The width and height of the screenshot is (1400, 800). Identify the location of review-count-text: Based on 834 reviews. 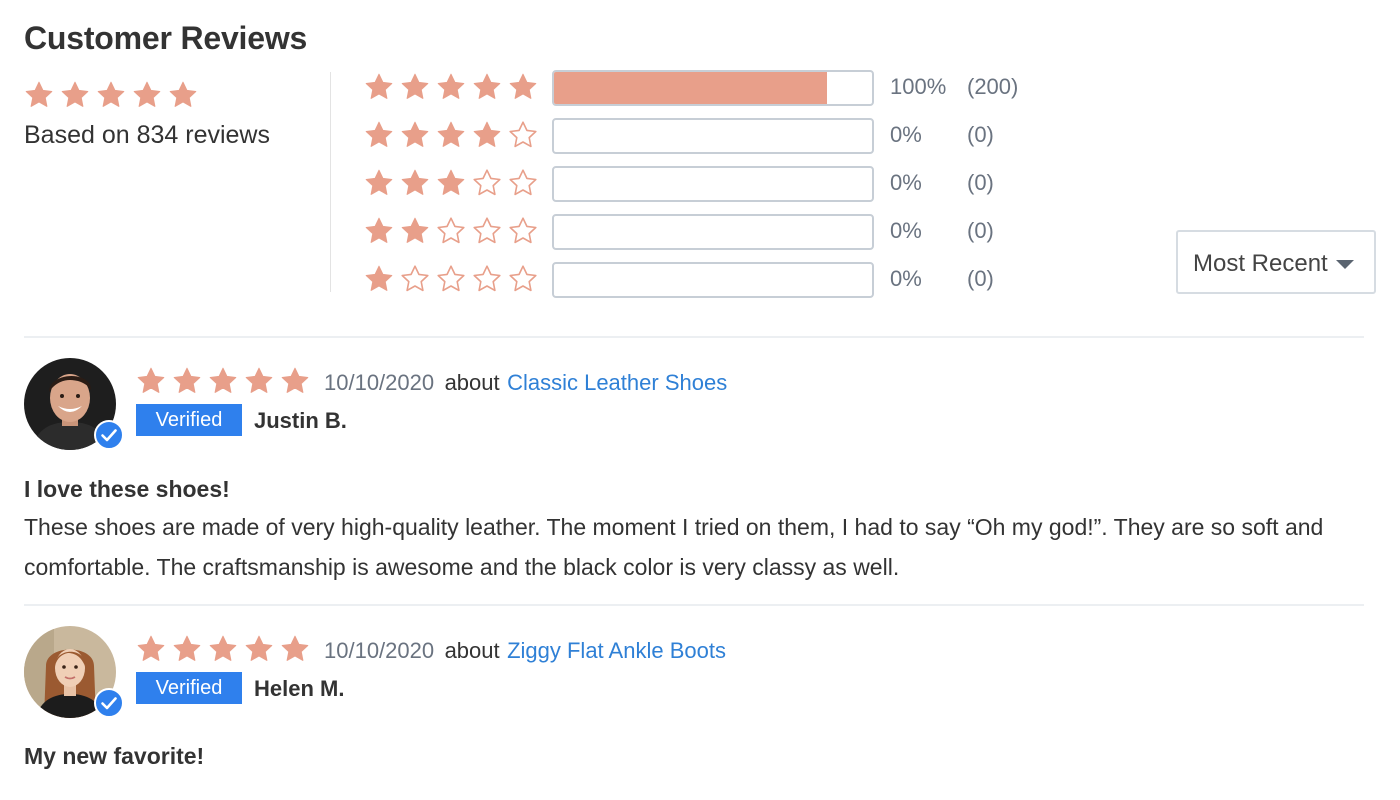
(147, 135).